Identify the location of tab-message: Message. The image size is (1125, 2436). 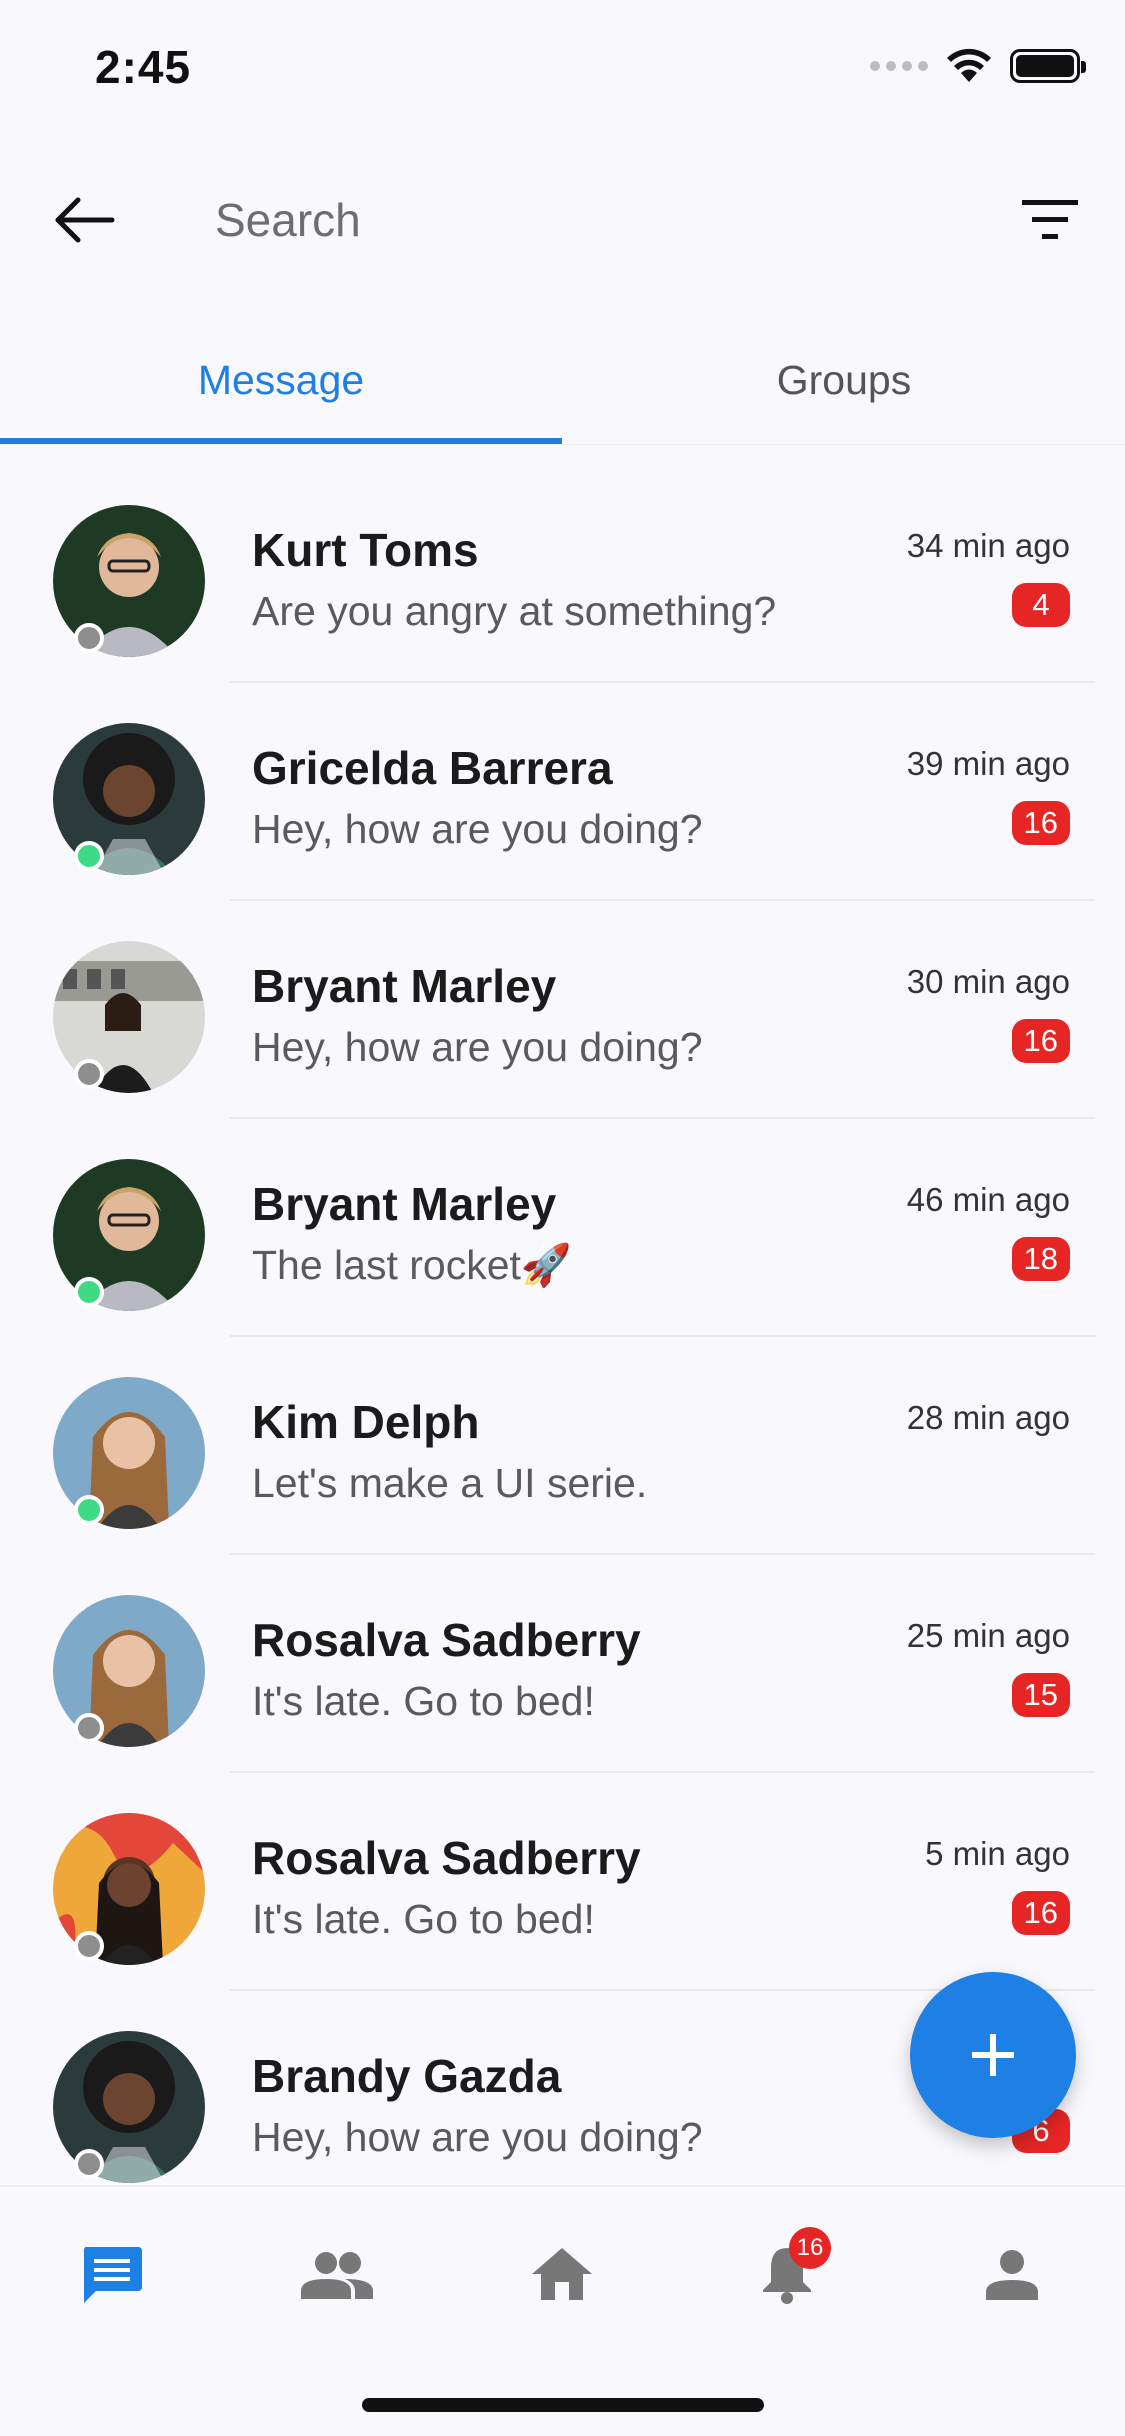
(281, 380).